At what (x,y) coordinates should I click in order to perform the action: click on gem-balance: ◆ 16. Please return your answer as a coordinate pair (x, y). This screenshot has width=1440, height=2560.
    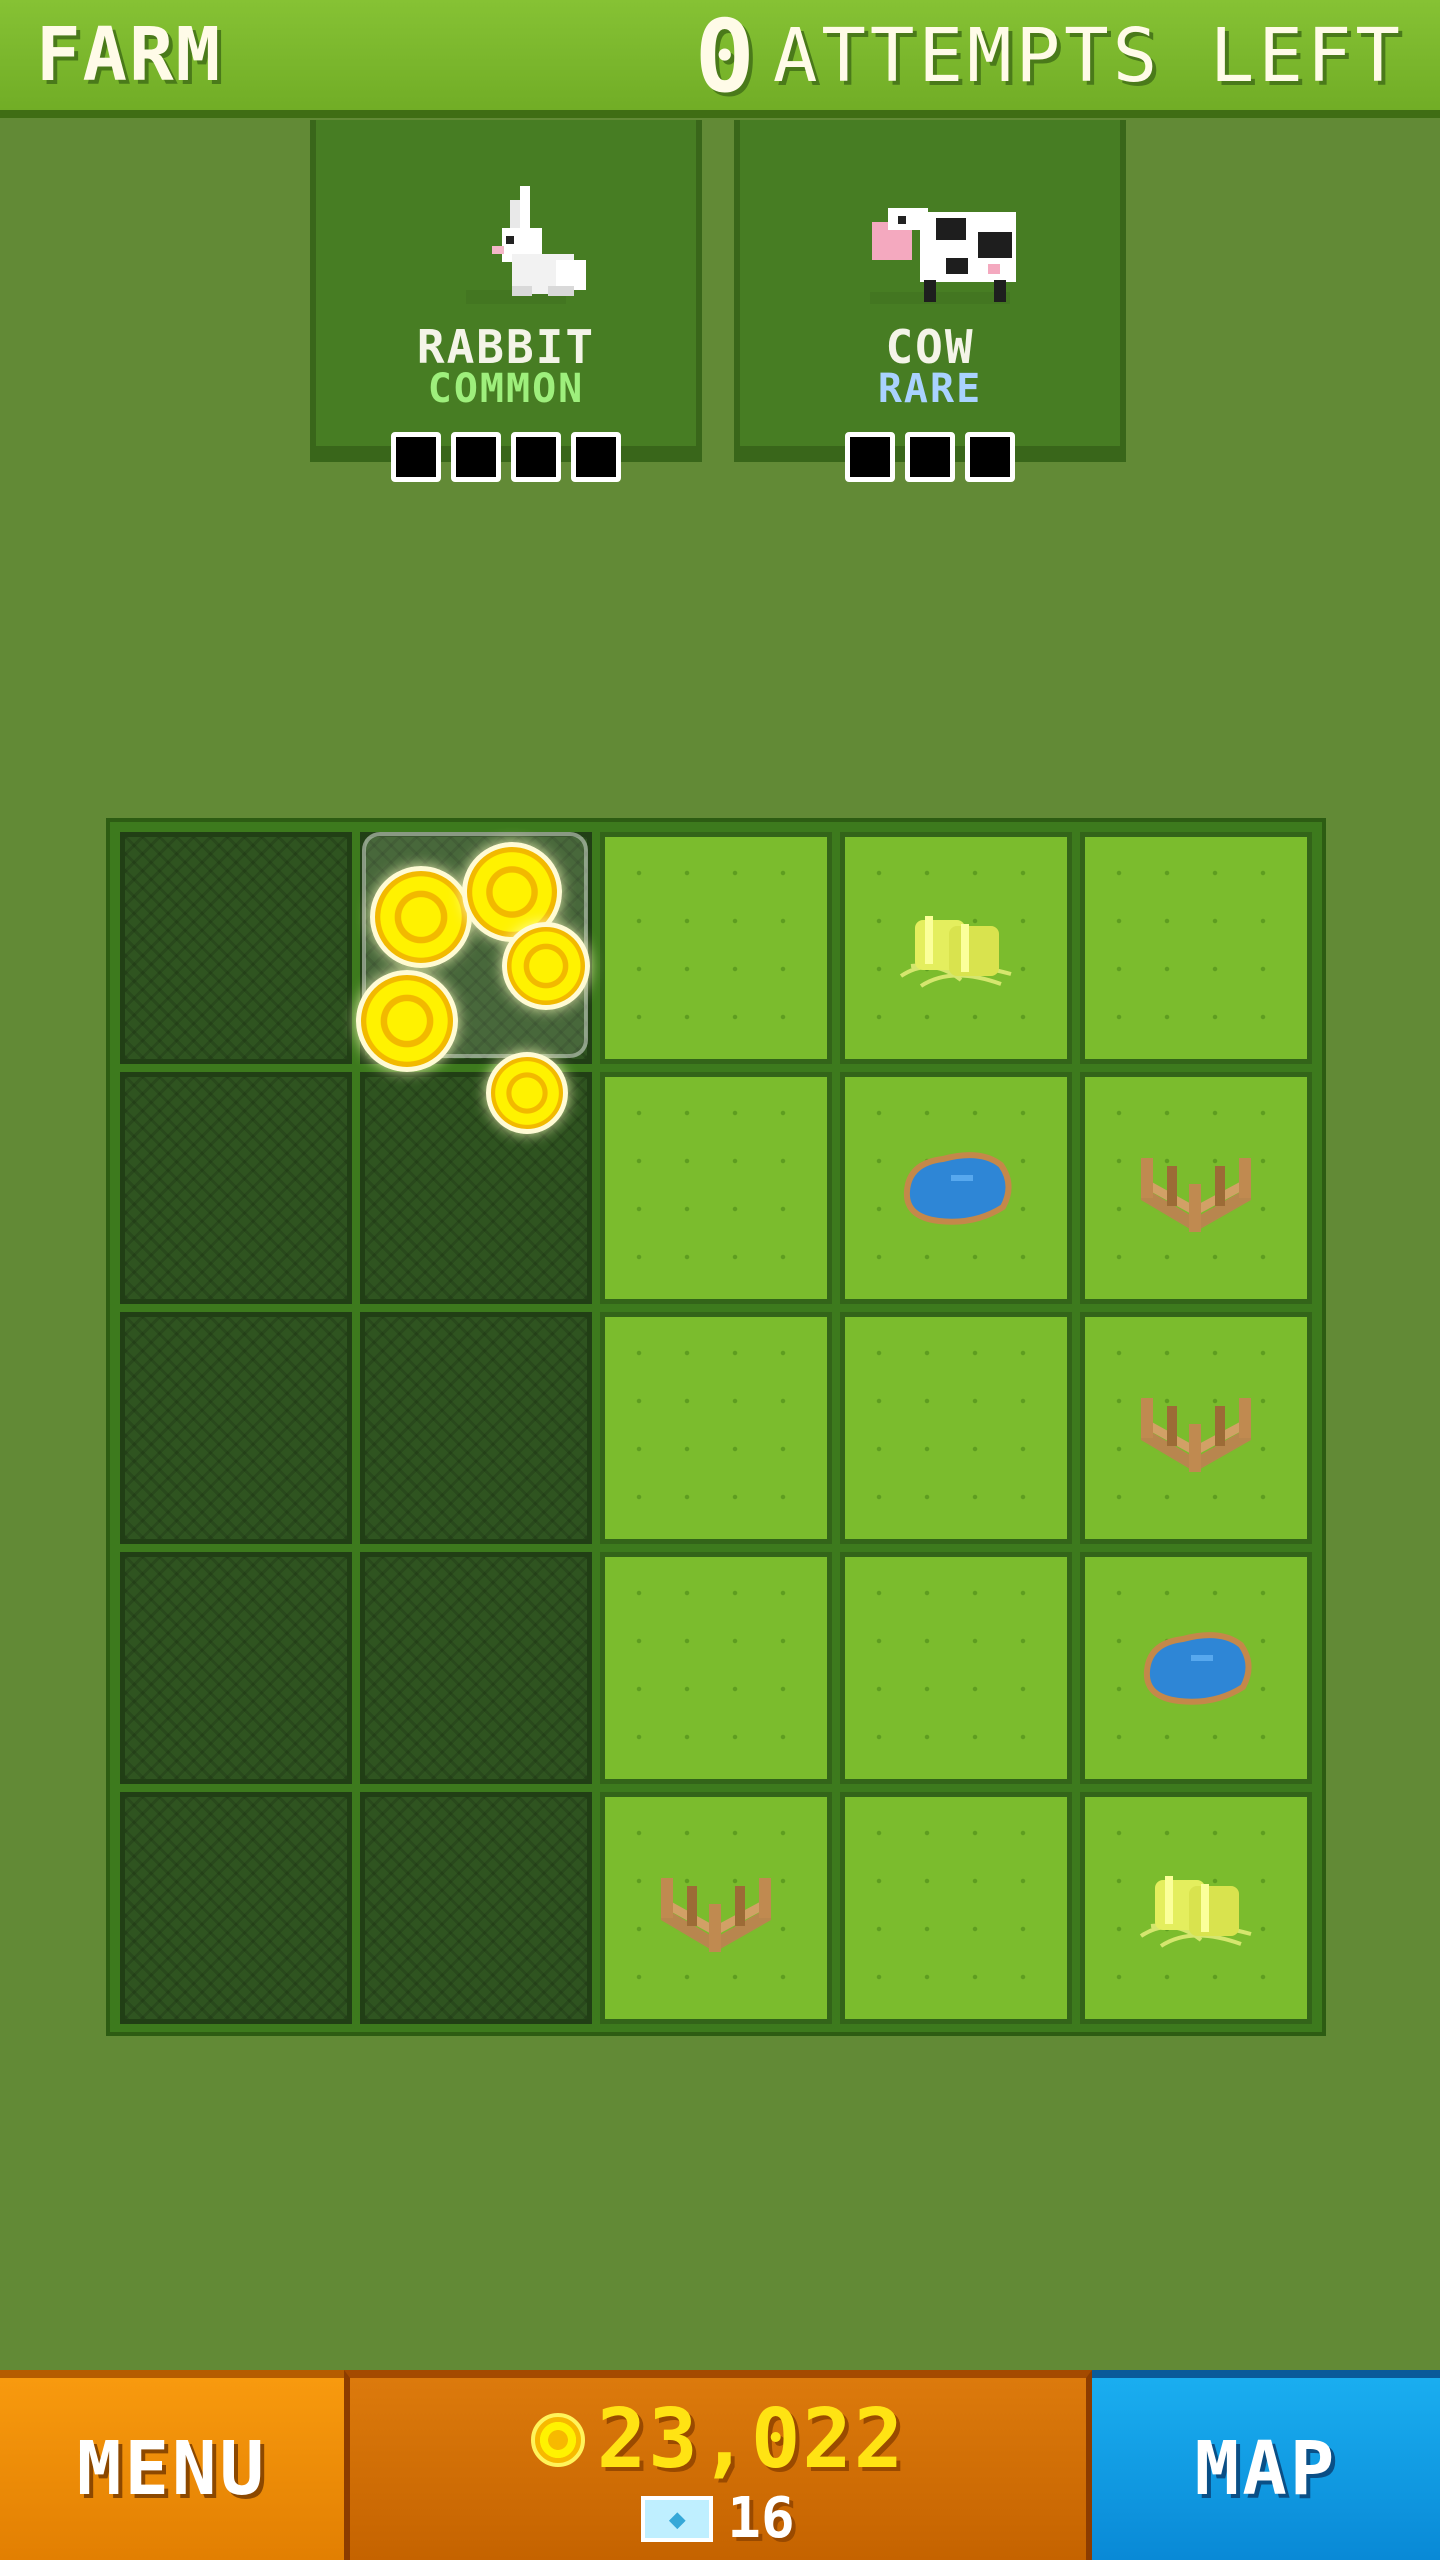
    Looking at the image, I should click on (718, 2518).